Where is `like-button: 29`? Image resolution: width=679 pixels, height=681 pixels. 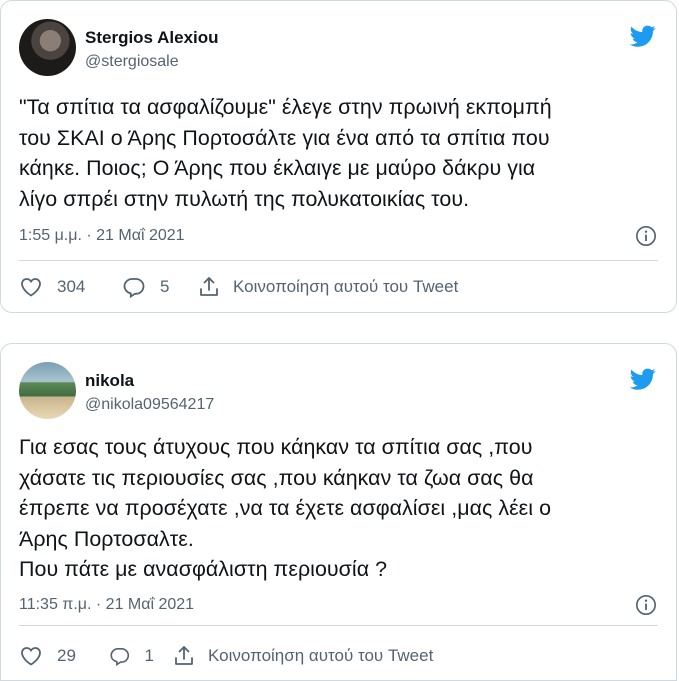
like-button: 29 is located at coordinates (49, 656).